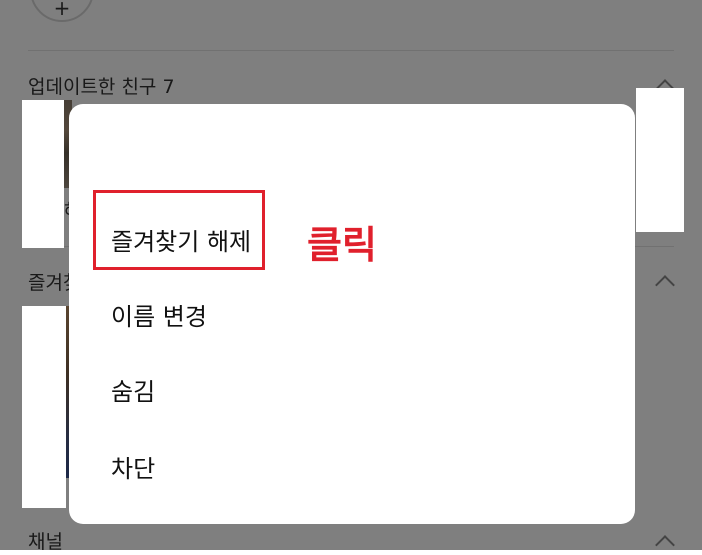 This screenshot has height=555, width=702. I want to click on highlight-box, so click(179, 230).